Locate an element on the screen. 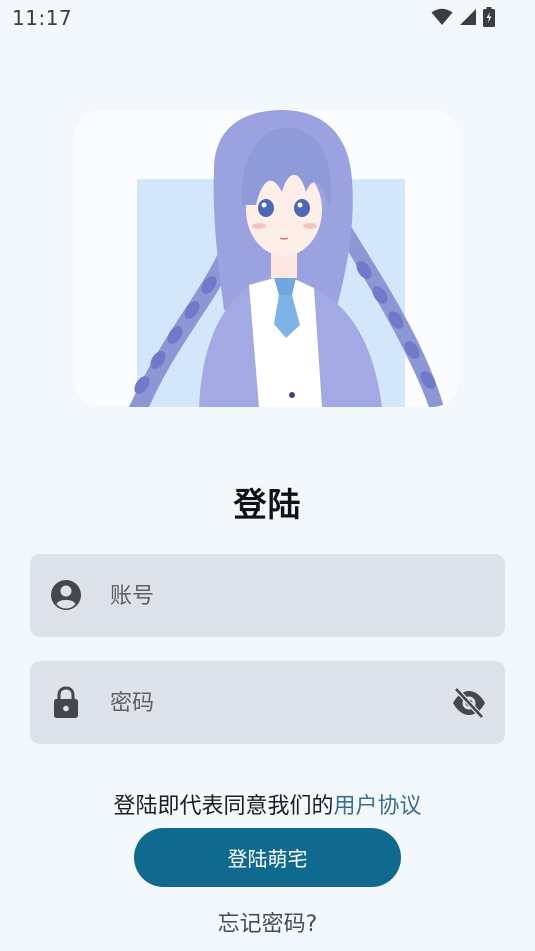  password-field is located at coordinates (267, 702).